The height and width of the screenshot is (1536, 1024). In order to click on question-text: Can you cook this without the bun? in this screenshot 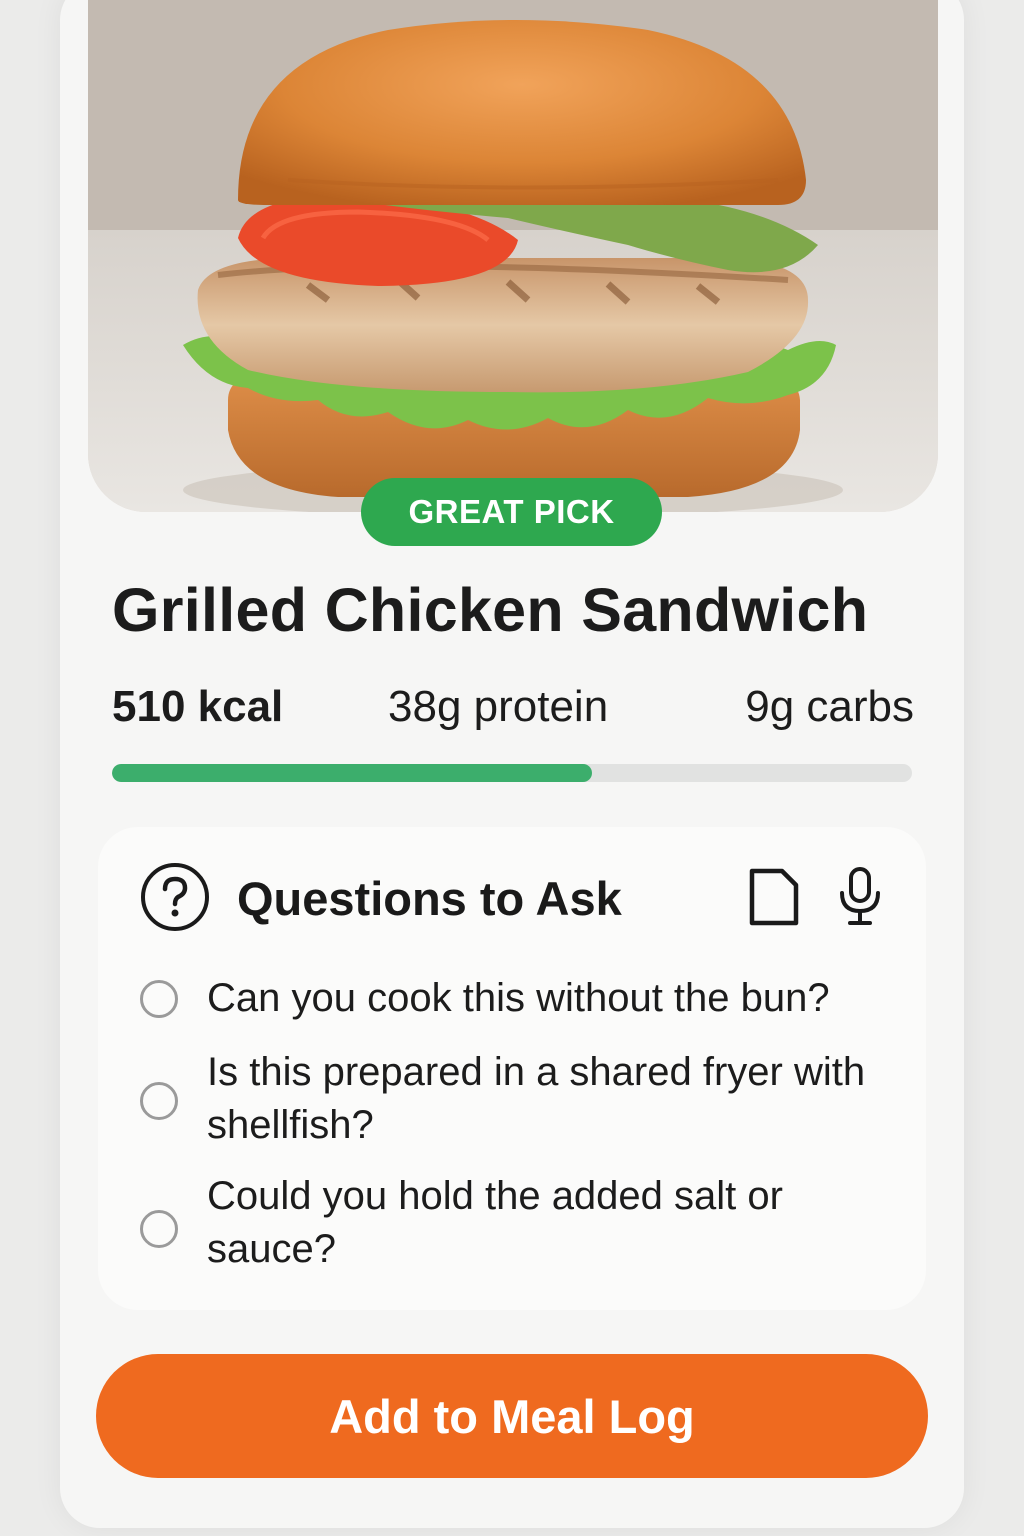, I will do `click(518, 998)`.